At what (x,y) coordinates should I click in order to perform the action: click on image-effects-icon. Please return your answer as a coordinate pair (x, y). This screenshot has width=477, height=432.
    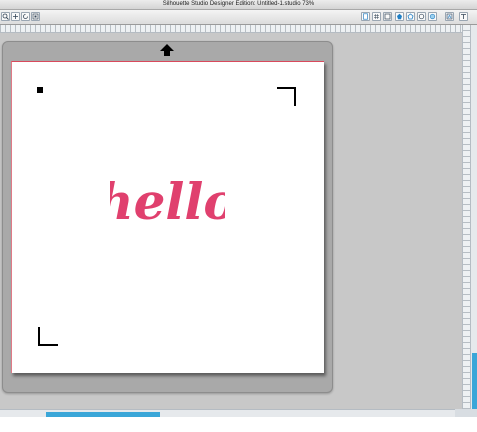
    Looking at the image, I should click on (432, 16).